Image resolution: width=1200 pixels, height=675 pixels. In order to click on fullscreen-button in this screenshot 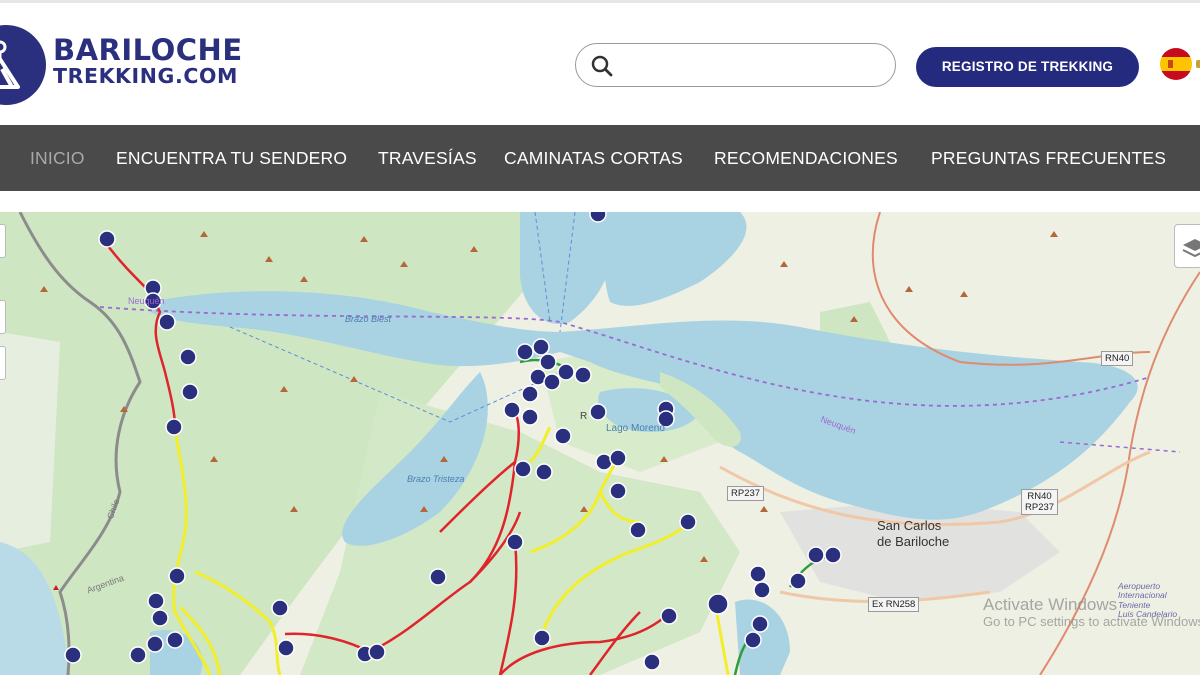, I will do `click(3, 363)`.